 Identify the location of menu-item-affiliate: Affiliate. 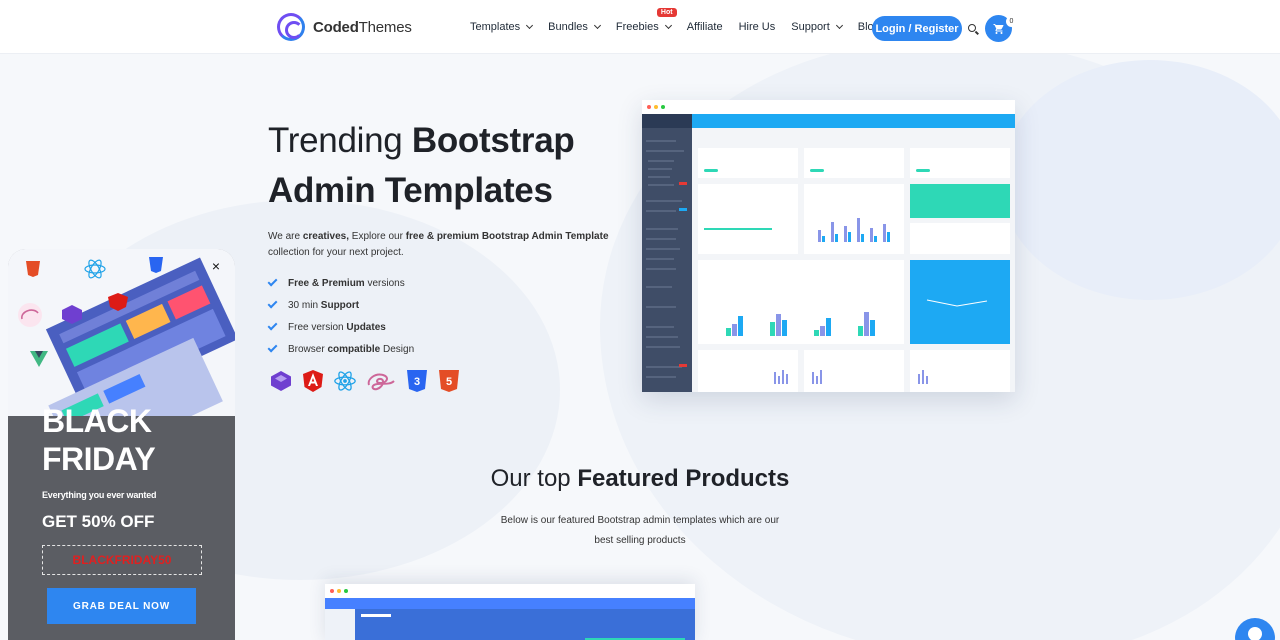
(705, 27).